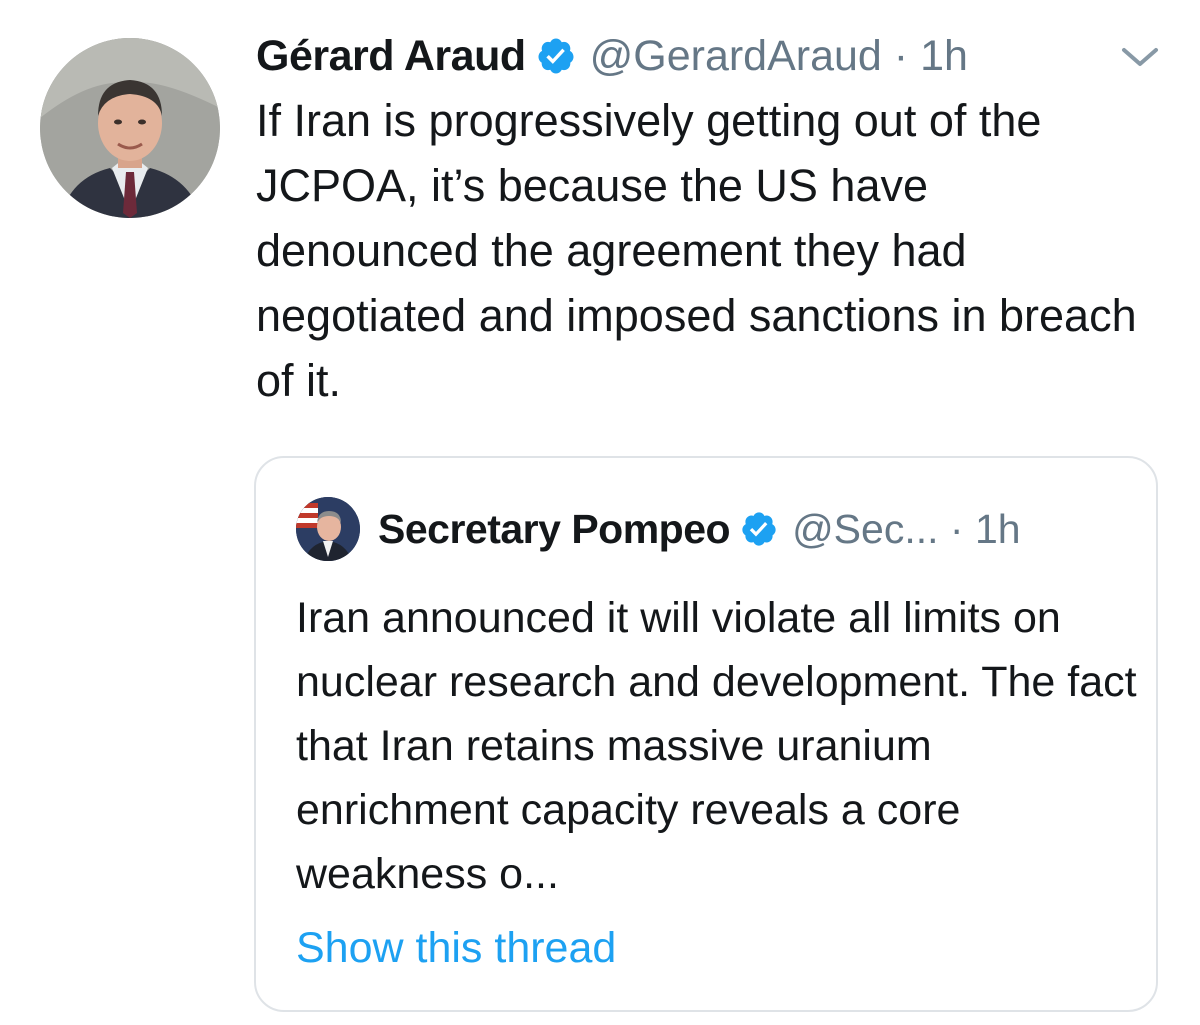  I want to click on quoted-tweet-timestamp: 1h, so click(998, 529).